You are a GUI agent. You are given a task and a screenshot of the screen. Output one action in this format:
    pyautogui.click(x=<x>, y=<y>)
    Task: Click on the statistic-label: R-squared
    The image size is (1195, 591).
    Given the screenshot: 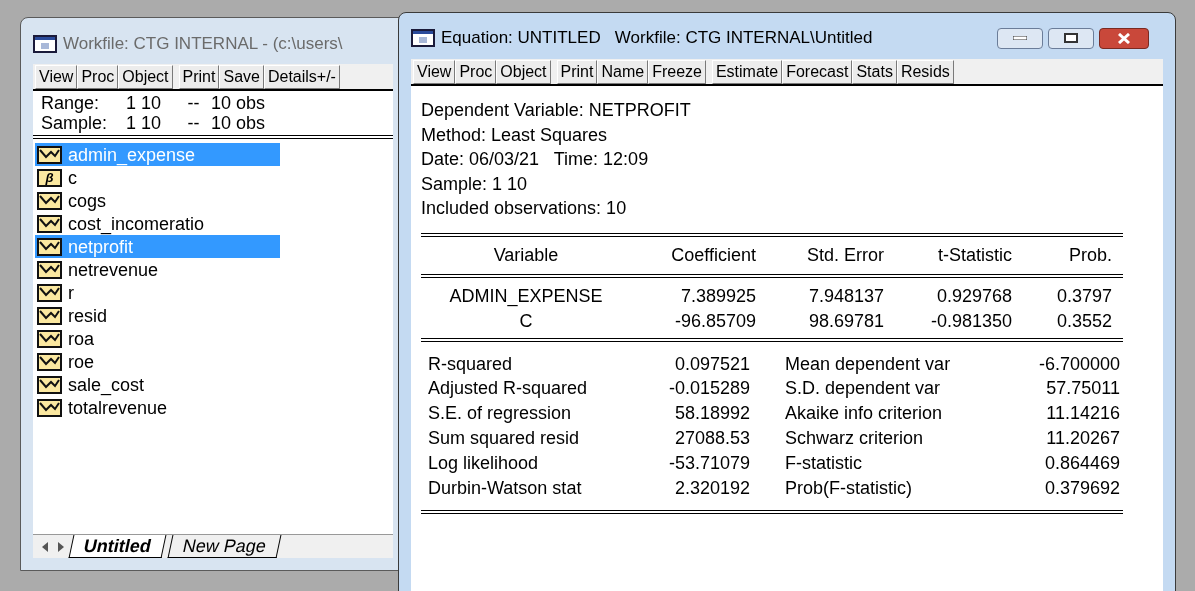 What is the action you would take?
    pyautogui.click(x=471, y=364)
    